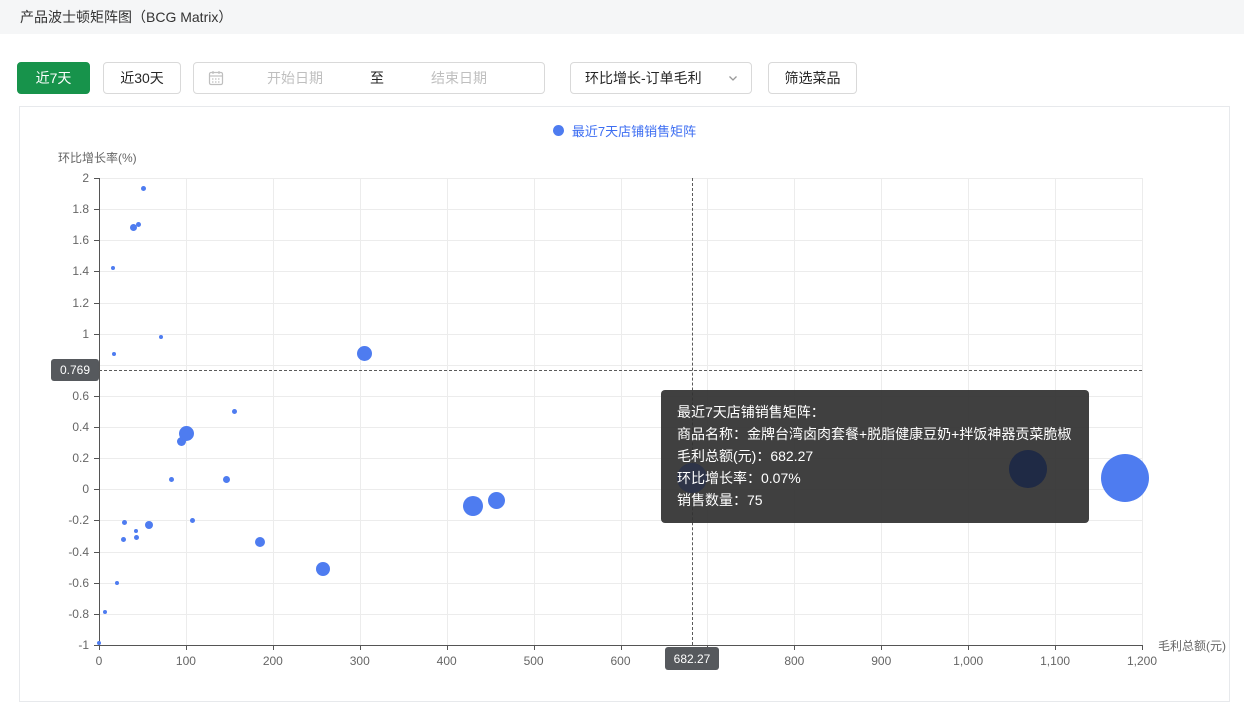 This screenshot has width=1244, height=719. What do you see at coordinates (78, 520) in the screenshot?
I see `y-axis-tick-label: -0.2` at bounding box center [78, 520].